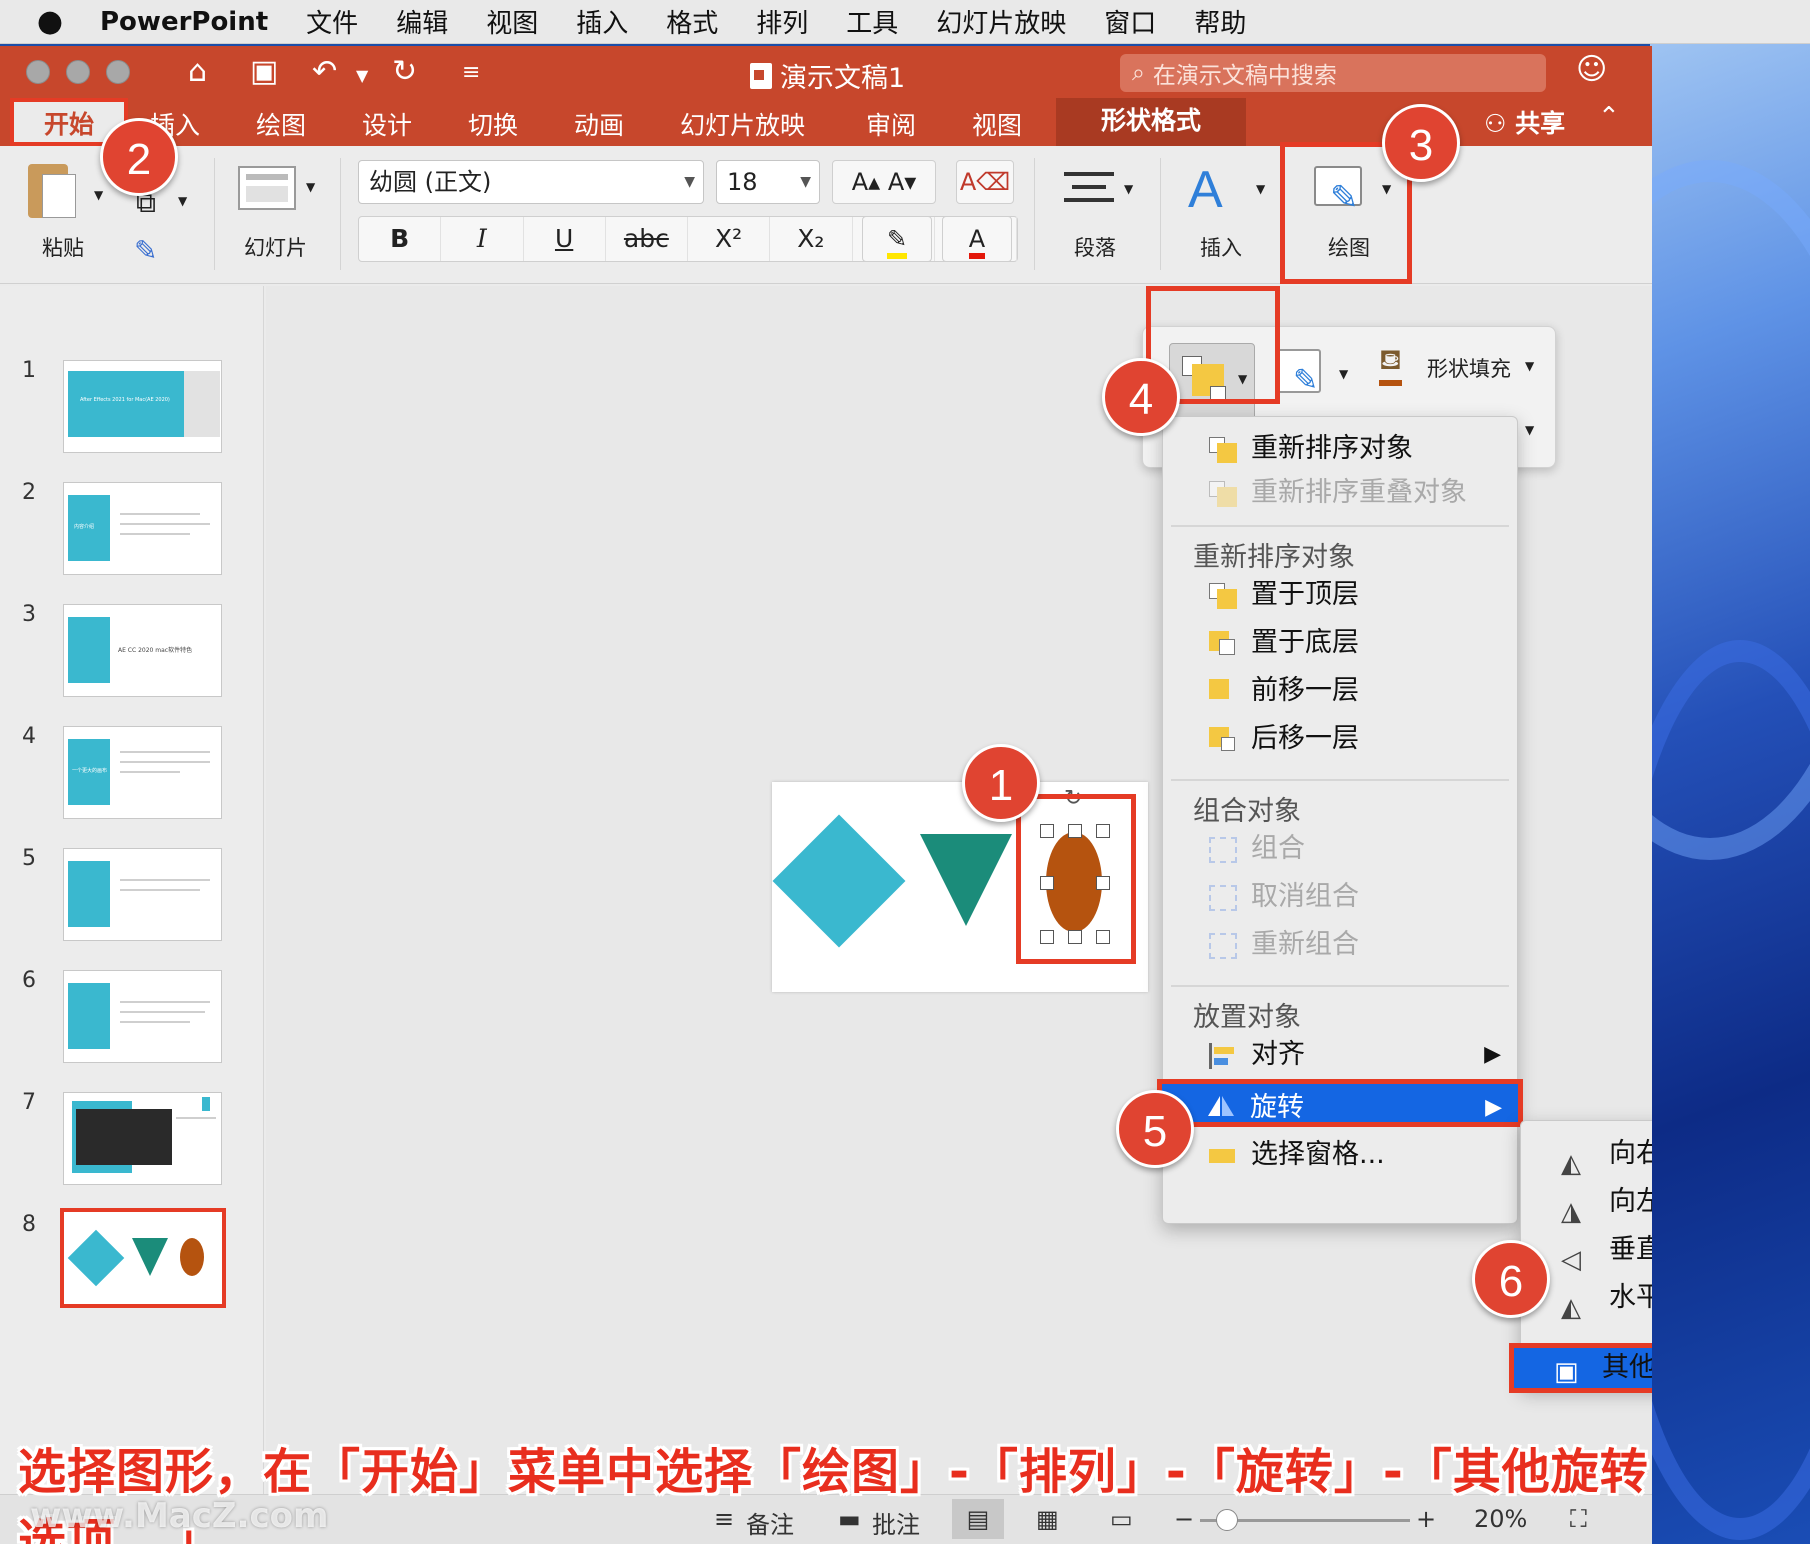 The height and width of the screenshot is (1544, 1810). What do you see at coordinates (1332, 448) in the screenshot?
I see `menu-item-label: 重新排序对象` at bounding box center [1332, 448].